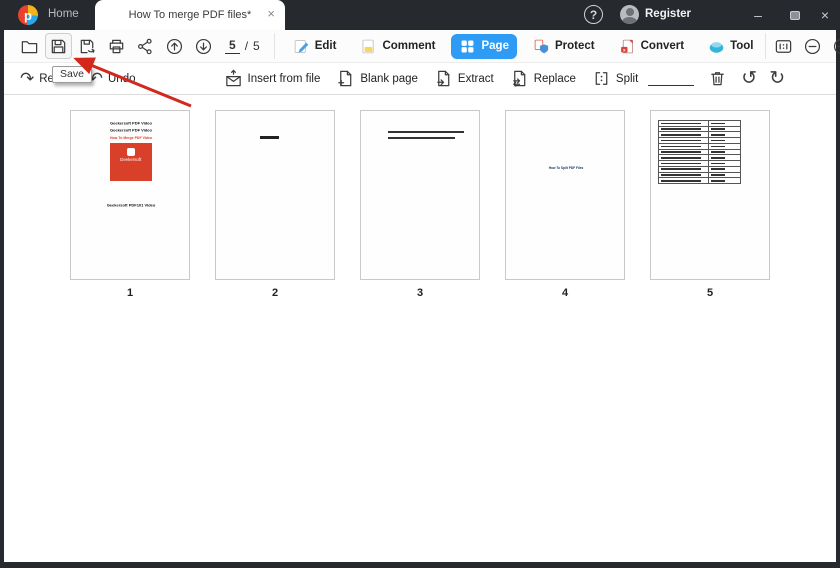 The width and height of the screenshot is (840, 568). What do you see at coordinates (566, 168) in the screenshot?
I see `page-content-text: How To Split PDF Files` at bounding box center [566, 168].